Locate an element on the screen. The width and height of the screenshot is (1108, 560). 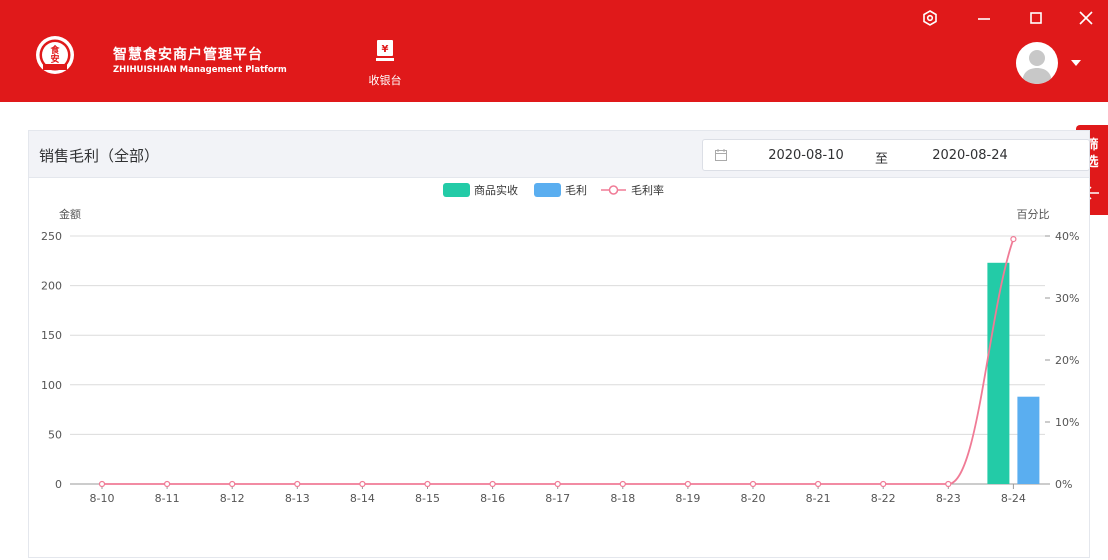
legend-label: 毛利 is located at coordinates (576, 190).